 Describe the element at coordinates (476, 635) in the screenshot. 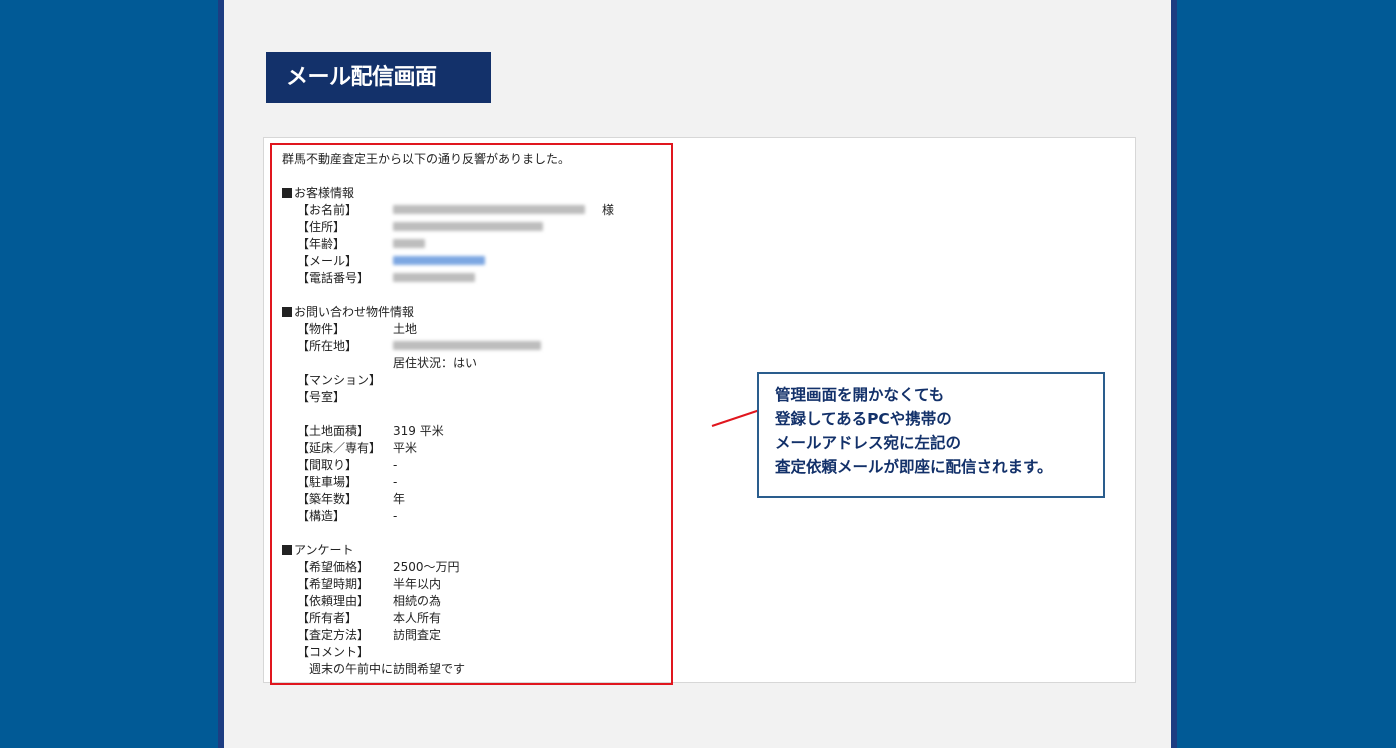

I see `field-row: 【査定方法】 訪問査定` at that location.